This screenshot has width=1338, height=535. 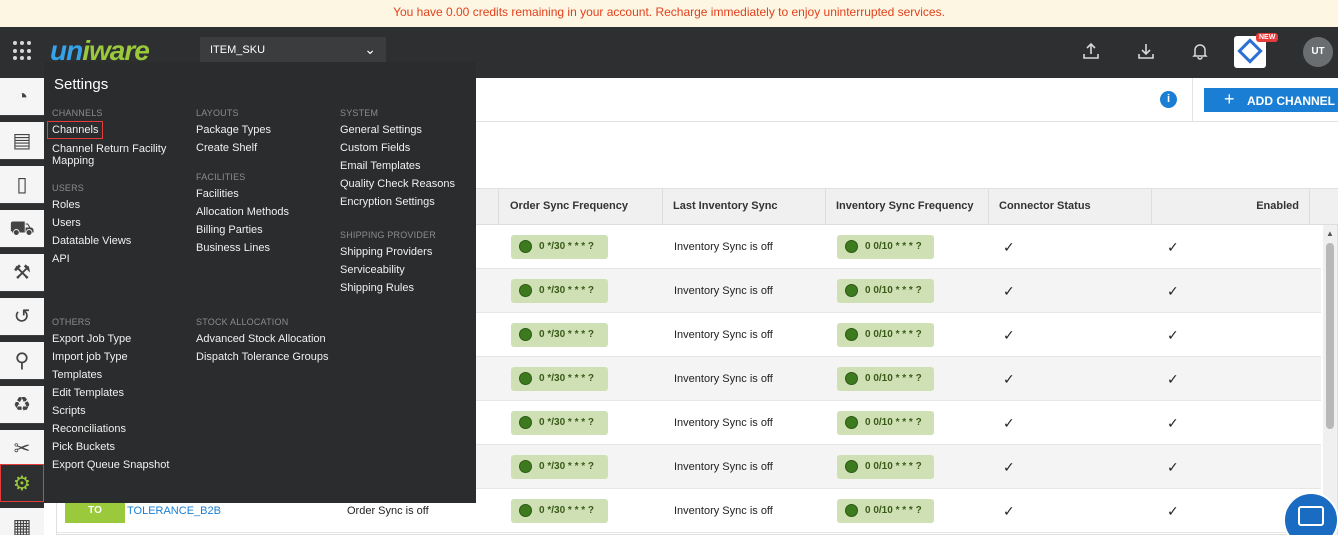 What do you see at coordinates (1318, 52) in the screenshot?
I see `user-avatar: UT` at bounding box center [1318, 52].